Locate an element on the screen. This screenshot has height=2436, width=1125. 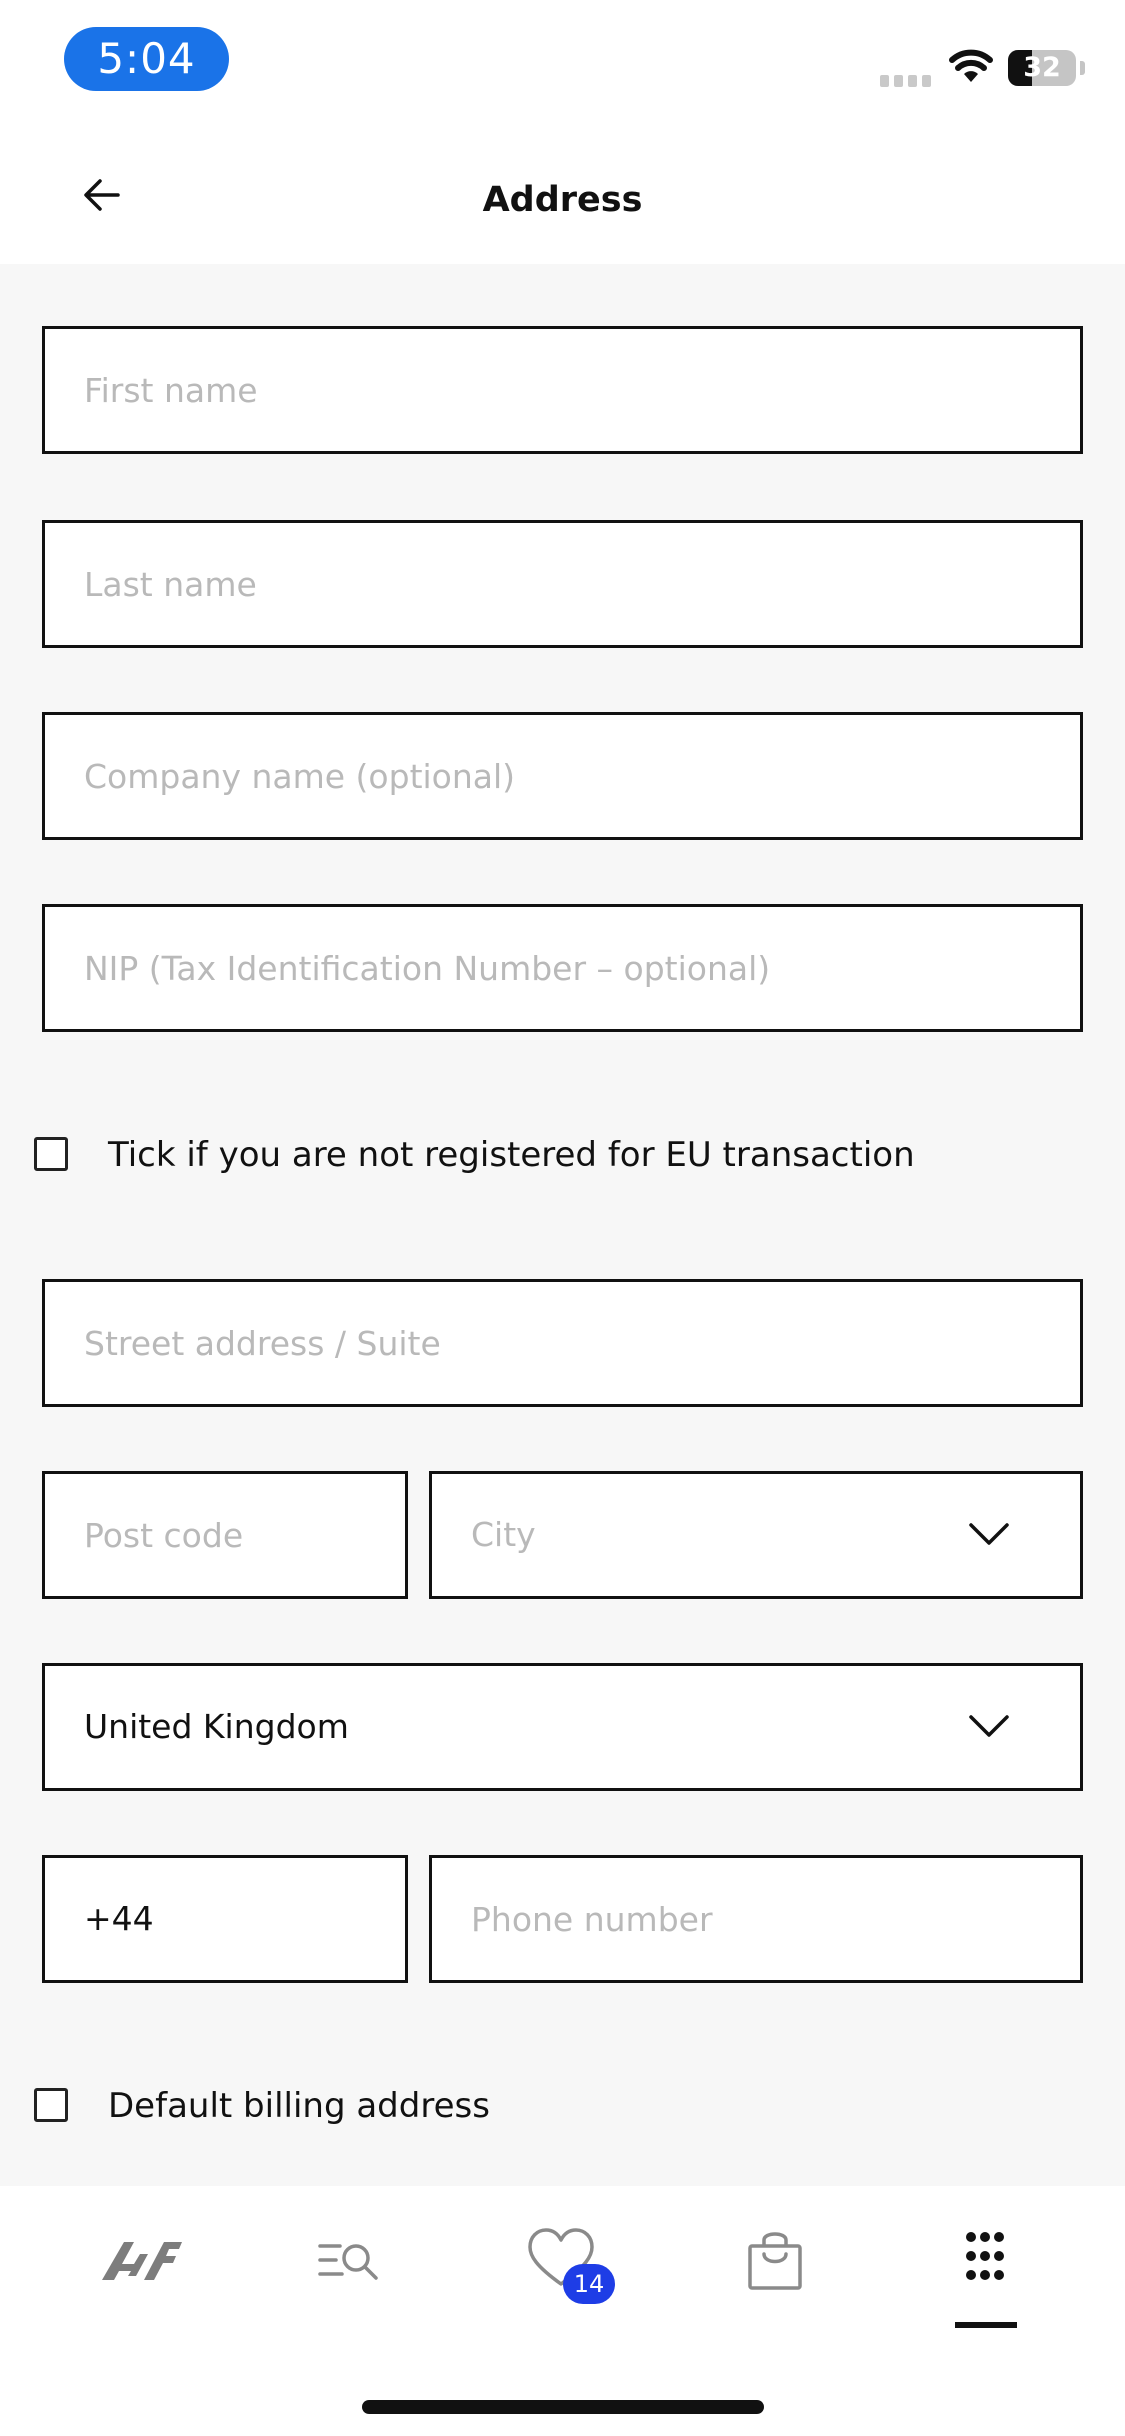
battery-icon: 32 is located at coordinates (1042, 68).